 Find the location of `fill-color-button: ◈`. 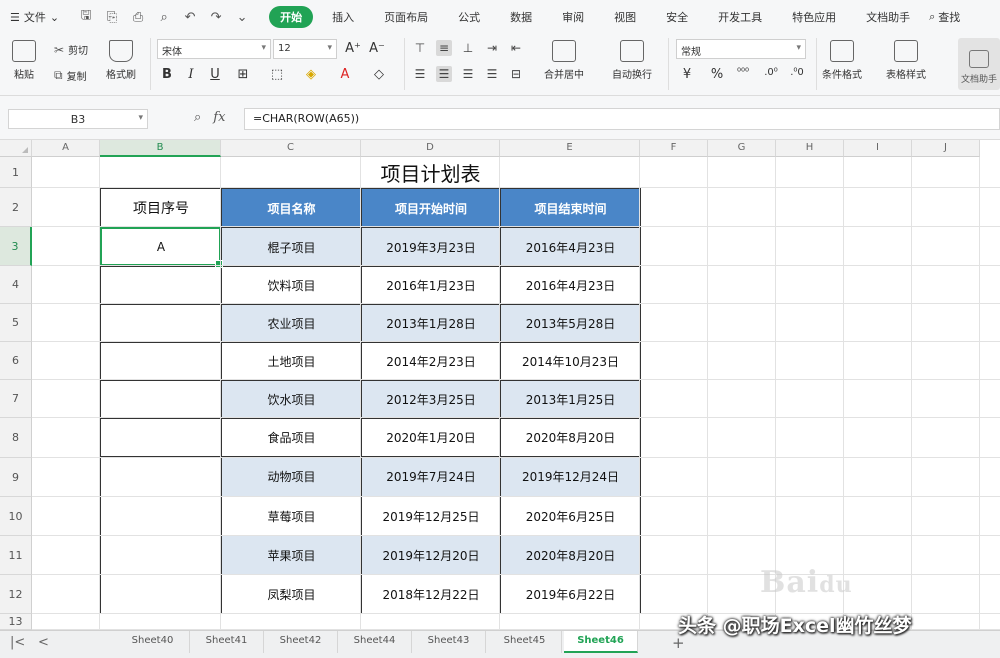

fill-color-button: ◈ is located at coordinates (311, 74).